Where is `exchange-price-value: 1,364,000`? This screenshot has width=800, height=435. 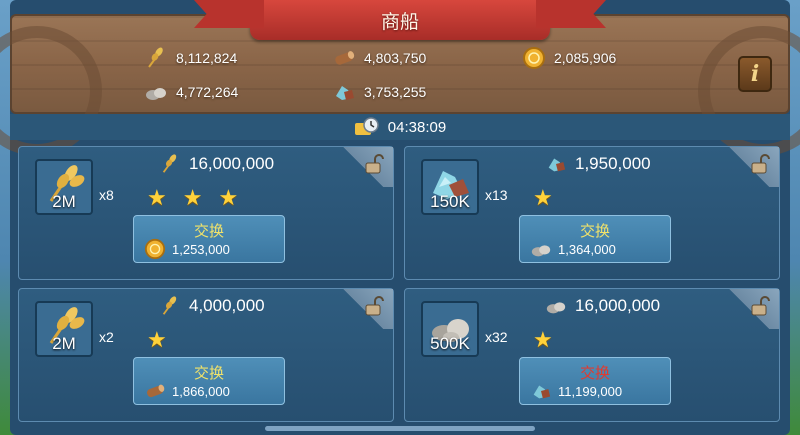
exchange-price-value: 1,364,000 is located at coordinates (587, 249).